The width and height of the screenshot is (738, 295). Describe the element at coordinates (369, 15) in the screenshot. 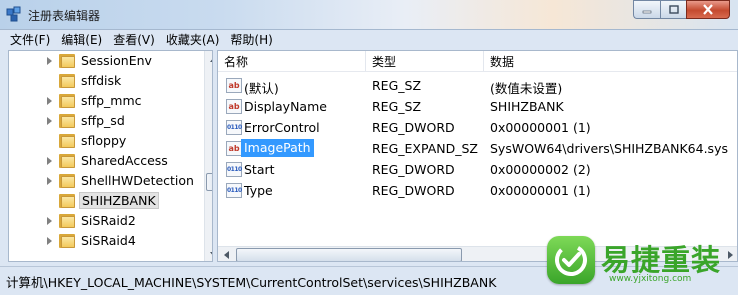

I see `title-bar: 注册表编辑器` at that location.